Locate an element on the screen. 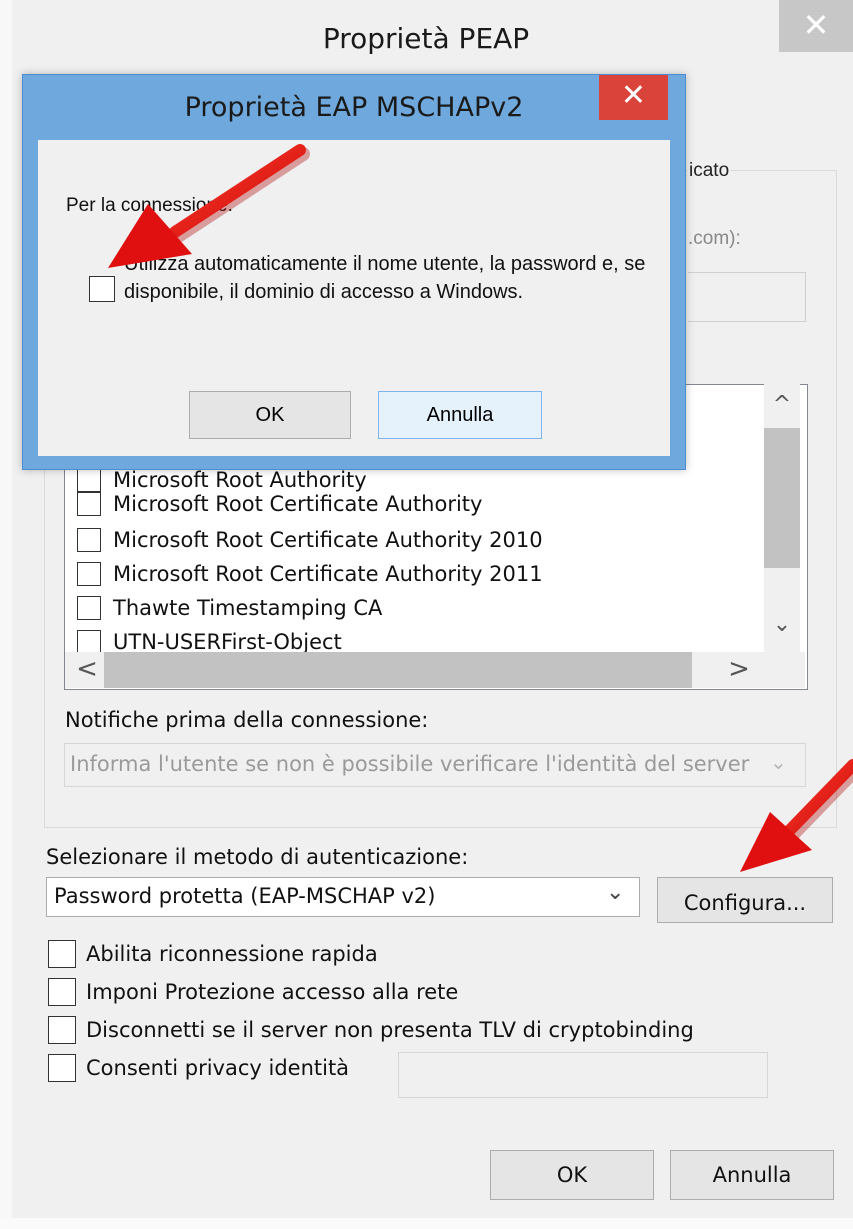 The image size is (853, 1229). arrow-to-checkbox-icon is located at coordinates (209, 206).